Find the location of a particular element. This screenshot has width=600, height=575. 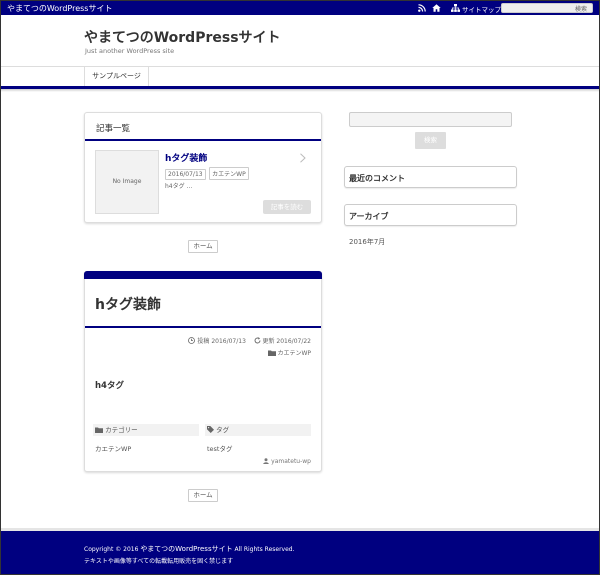

site-title: やまてつのWordPressサイト is located at coordinates (182, 37).